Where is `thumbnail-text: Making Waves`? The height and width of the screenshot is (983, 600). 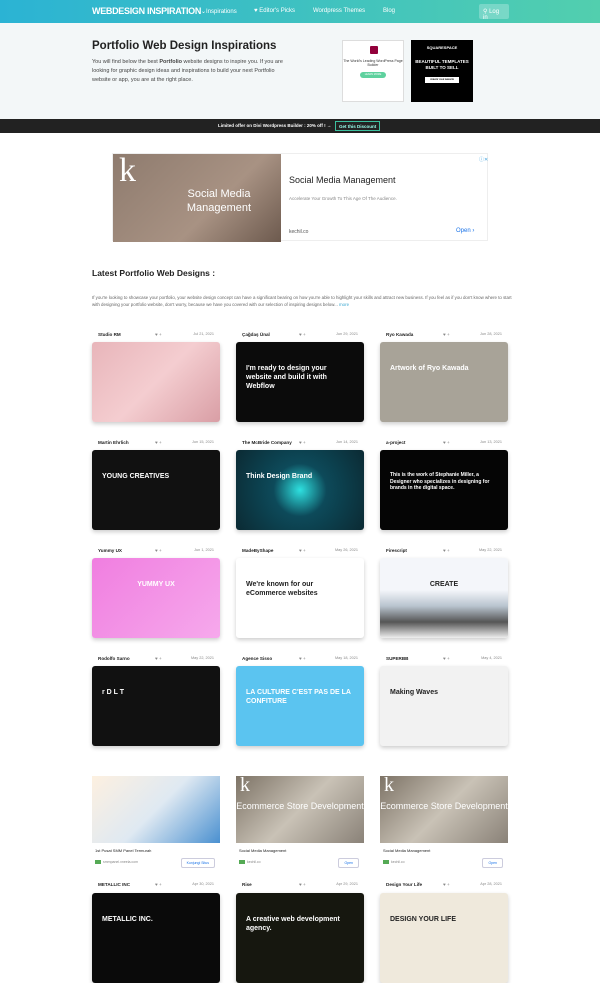
thumbnail-text: Making Waves is located at coordinates (414, 692).